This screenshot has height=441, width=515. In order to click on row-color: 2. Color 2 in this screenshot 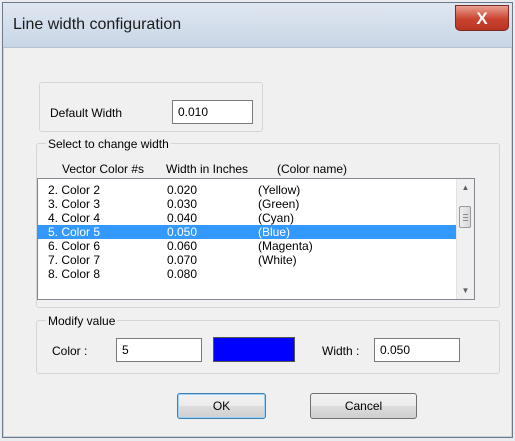, I will do `click(74, 190)`.